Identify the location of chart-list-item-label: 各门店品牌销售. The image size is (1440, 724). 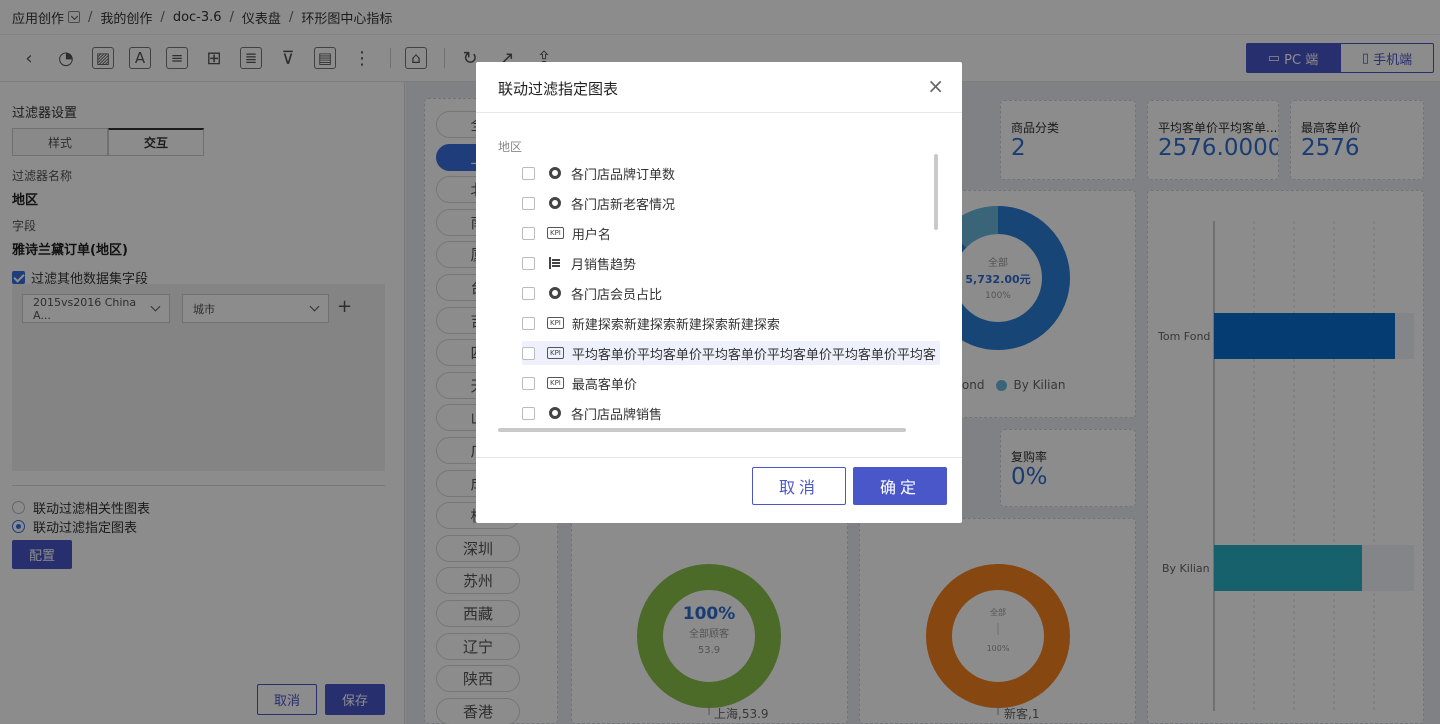
(617, 415).